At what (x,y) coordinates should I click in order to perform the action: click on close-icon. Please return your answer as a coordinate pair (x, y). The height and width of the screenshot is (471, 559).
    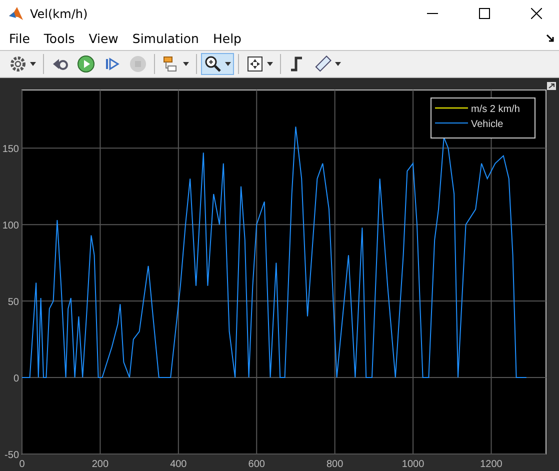
    Looking at the image, I should click on (536, 13).